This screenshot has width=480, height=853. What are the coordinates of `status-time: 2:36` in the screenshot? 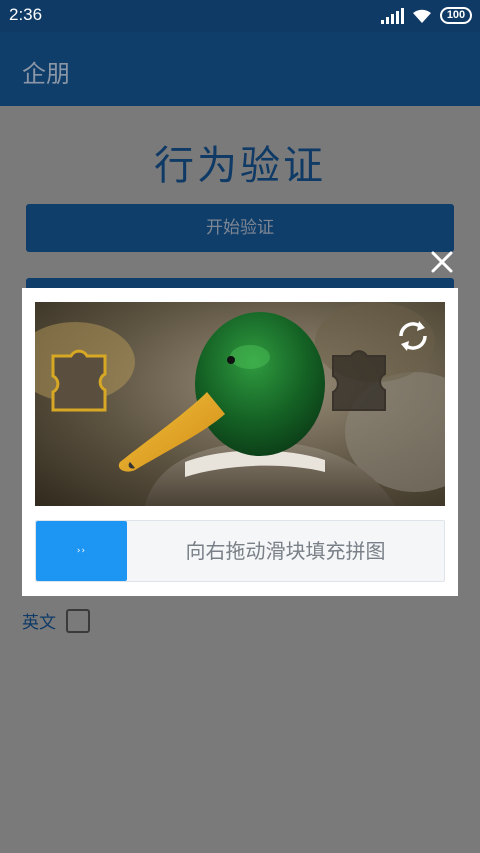 It's located at (26, 14).